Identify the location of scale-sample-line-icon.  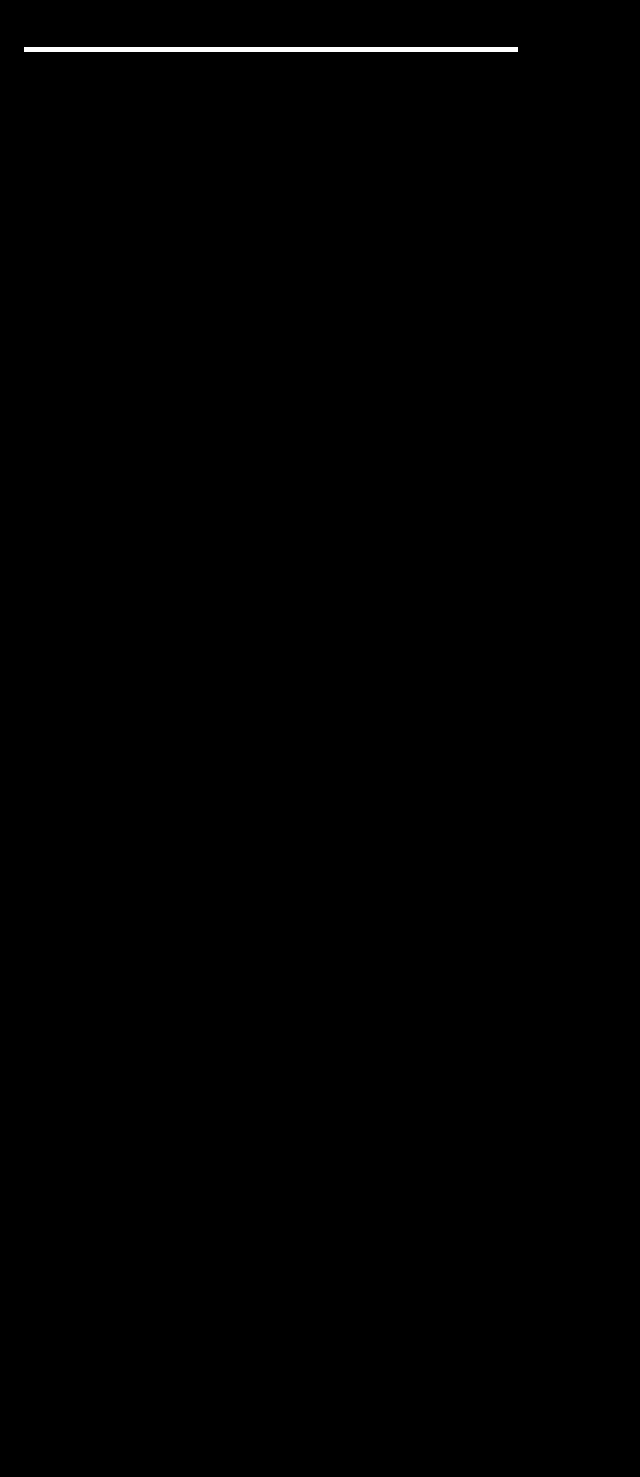
(447, 1468).